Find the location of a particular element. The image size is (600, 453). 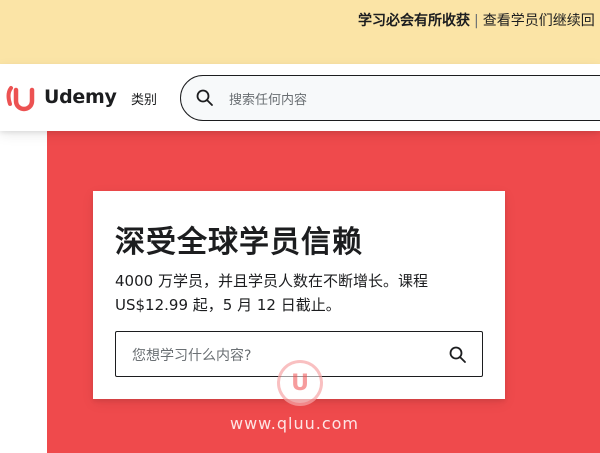

hero-search-input: 您想学习什么内容? is located at coordinates (191, 355).